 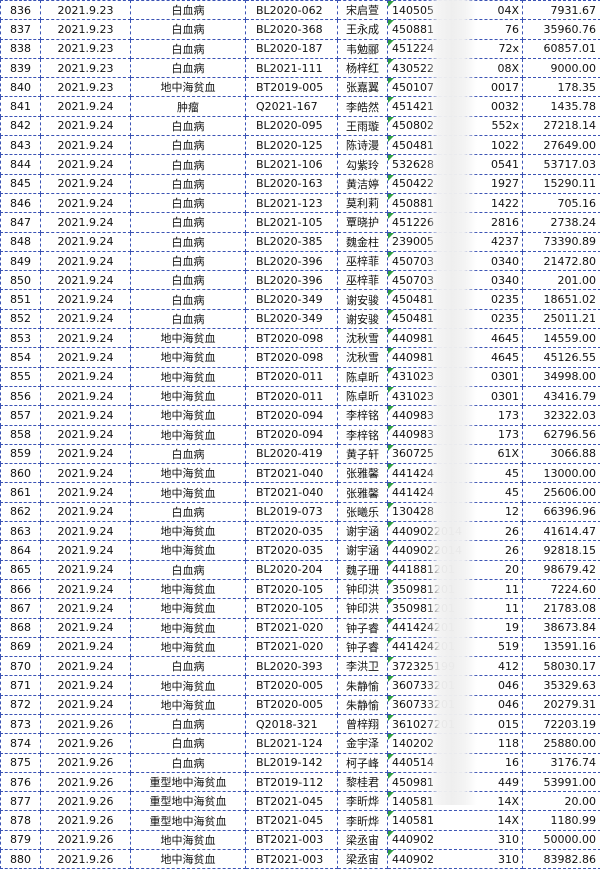 I want to click on case-code-cell: BL2020-125, so click(x=292, y=145).